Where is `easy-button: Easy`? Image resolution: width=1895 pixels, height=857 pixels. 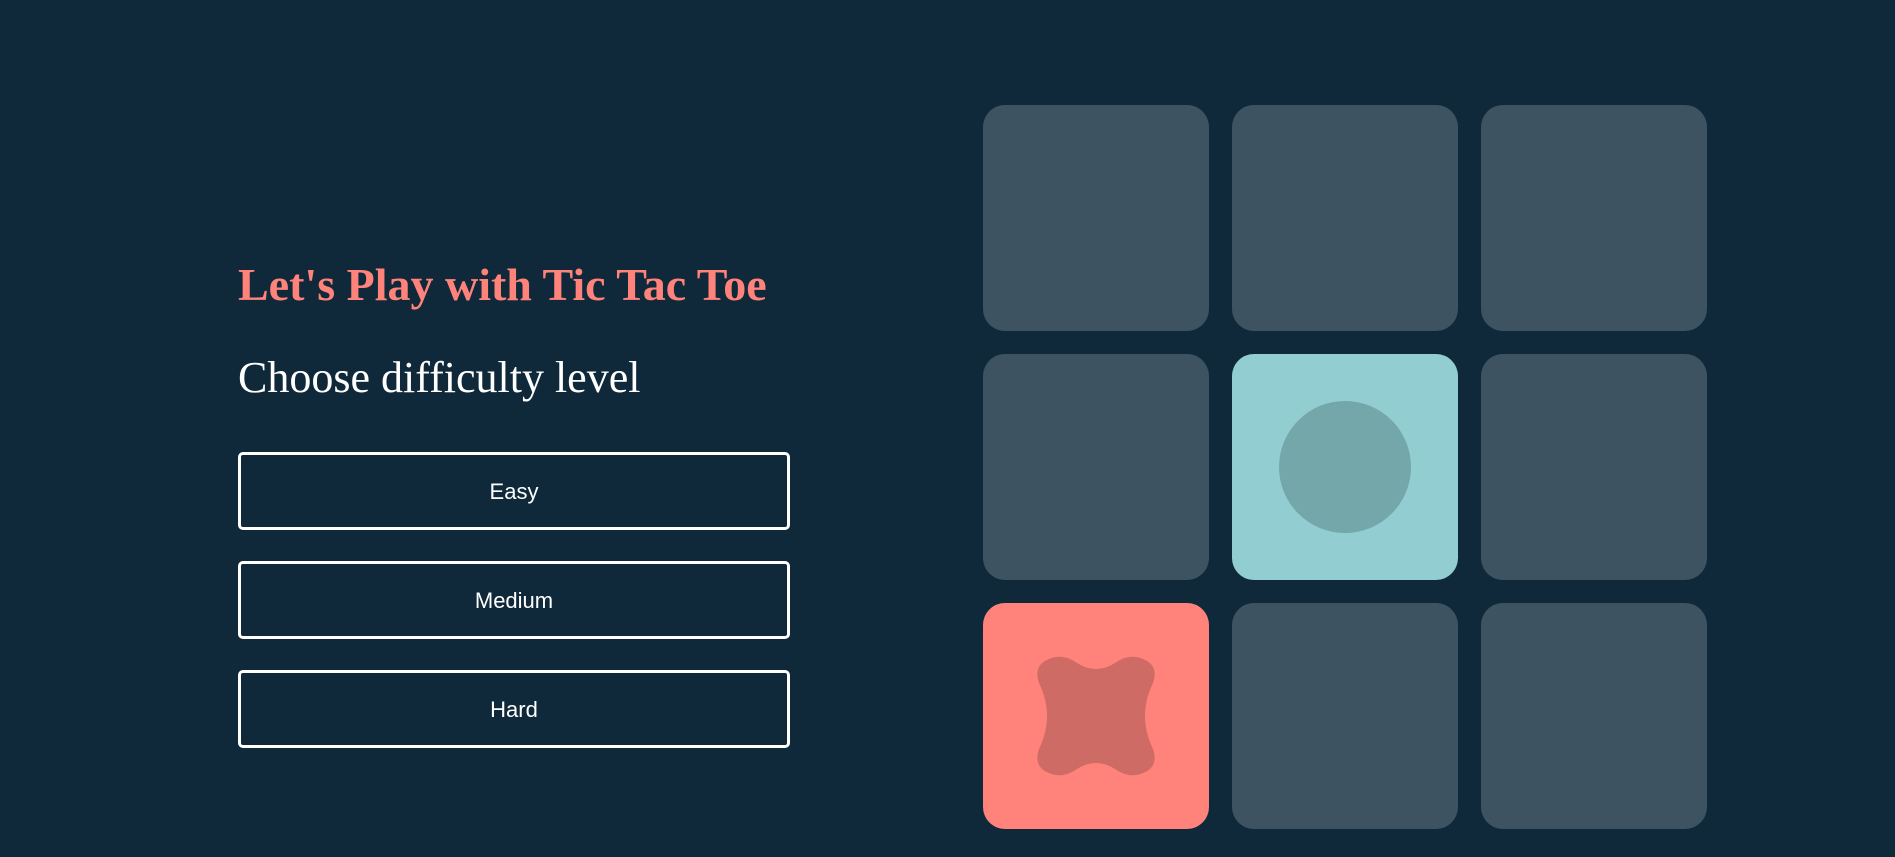 easy-button: Easy is located at coordinates (514, 491).